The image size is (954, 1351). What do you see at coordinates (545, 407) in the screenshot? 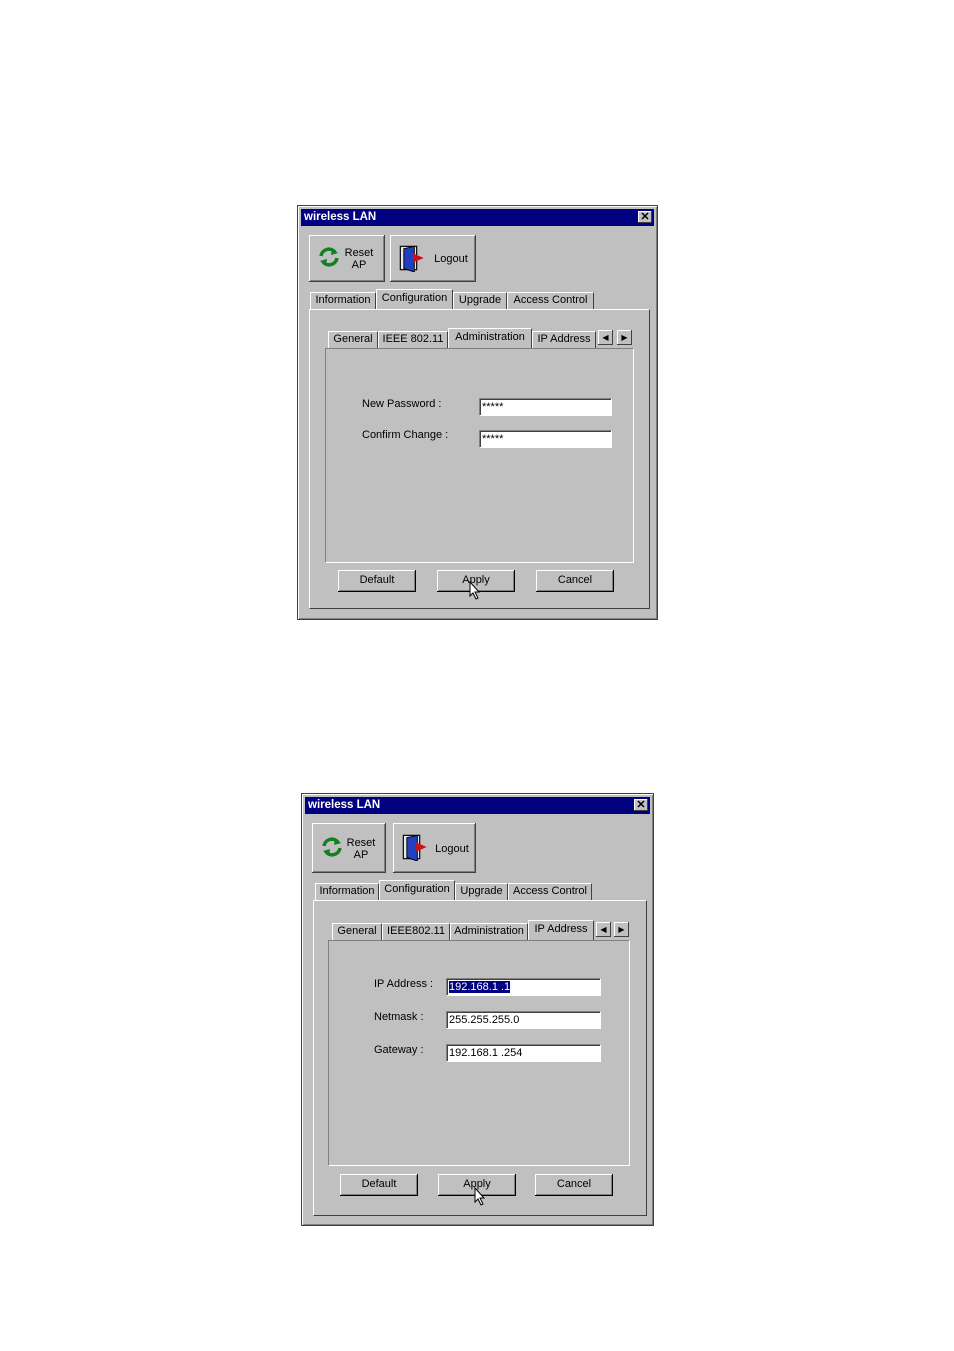
I see `new-password-input: *****` at bounding box center [545, 407].